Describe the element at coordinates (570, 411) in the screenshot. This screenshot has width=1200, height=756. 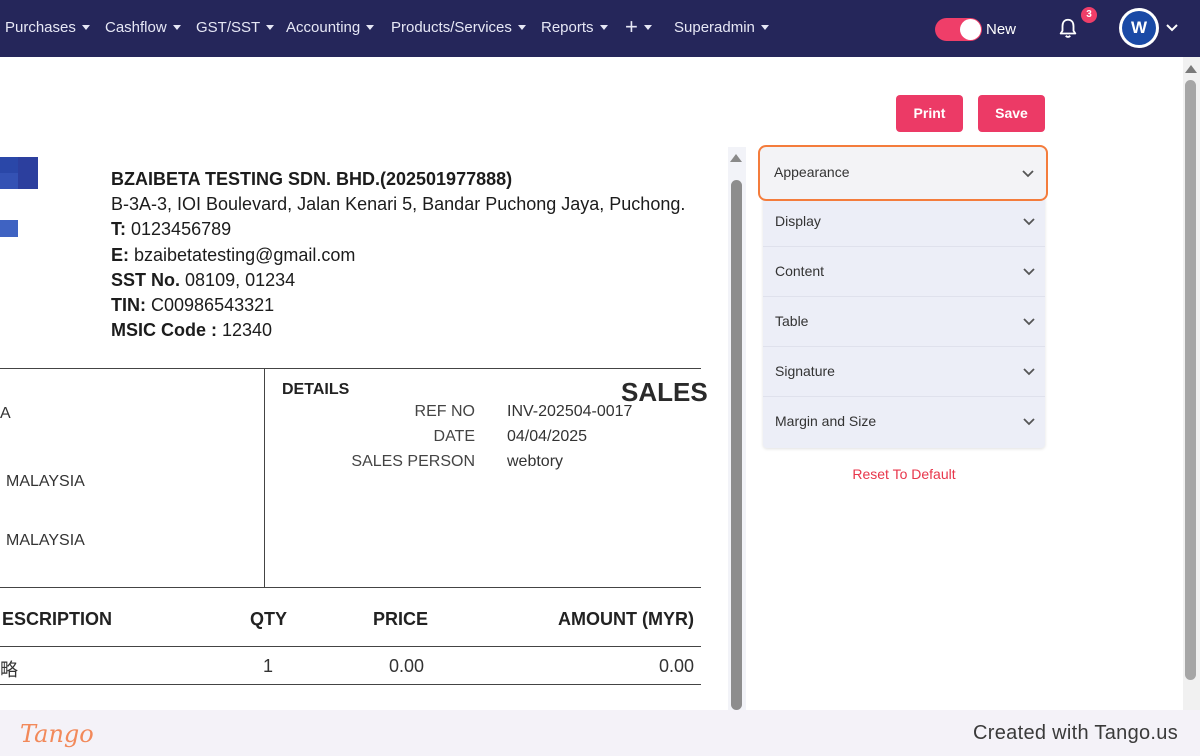
I see `ref-no-value: INV-202504-0017` at that location.